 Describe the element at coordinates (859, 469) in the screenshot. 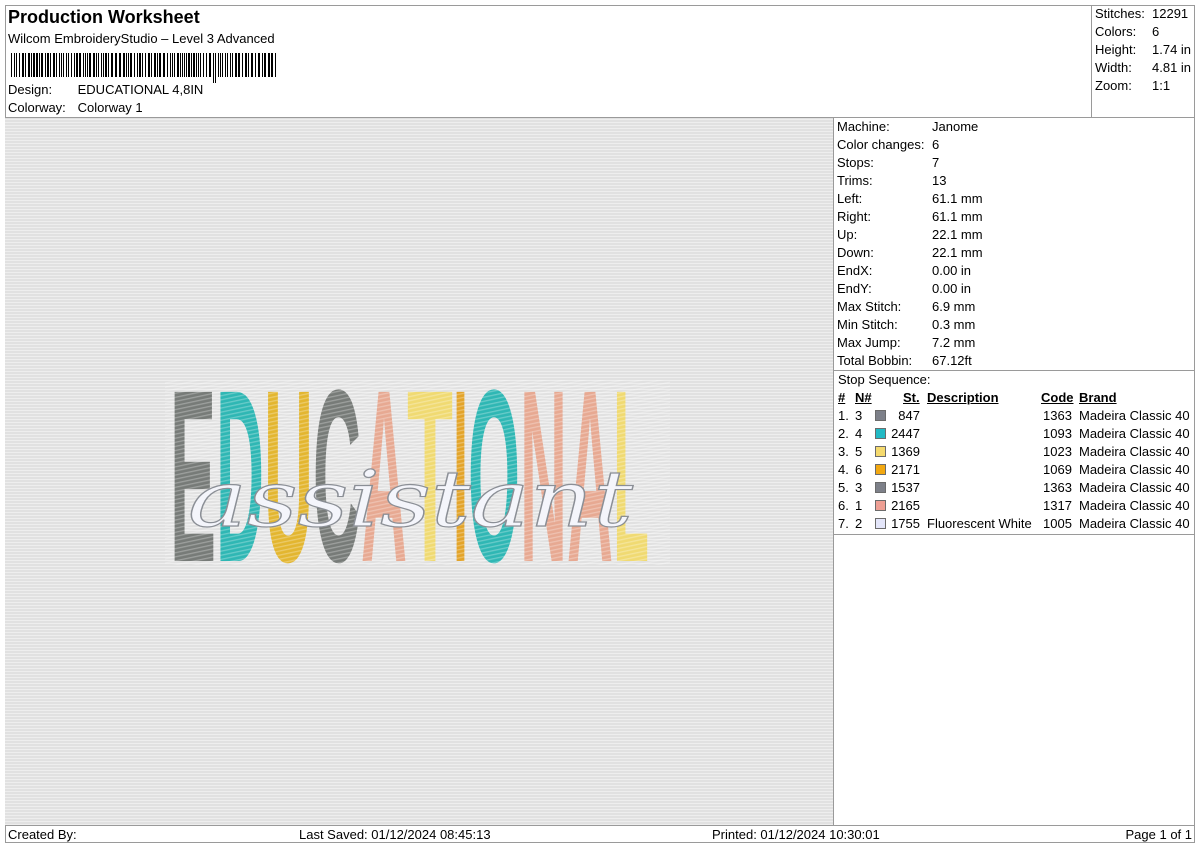

I see `stop-needle: 6` at that location.